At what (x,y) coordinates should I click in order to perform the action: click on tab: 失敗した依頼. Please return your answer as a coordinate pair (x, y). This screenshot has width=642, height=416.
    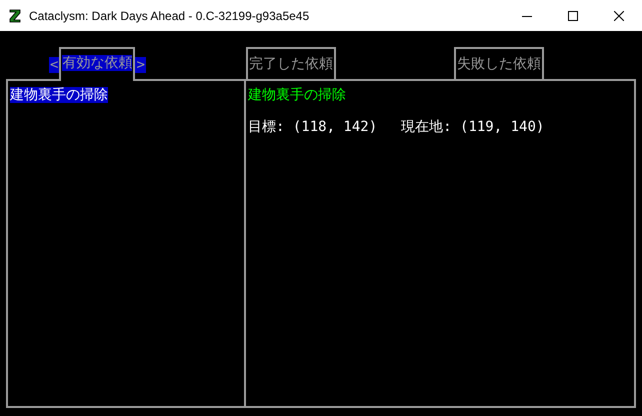
    Looking at the image, I should click on (499, 63).